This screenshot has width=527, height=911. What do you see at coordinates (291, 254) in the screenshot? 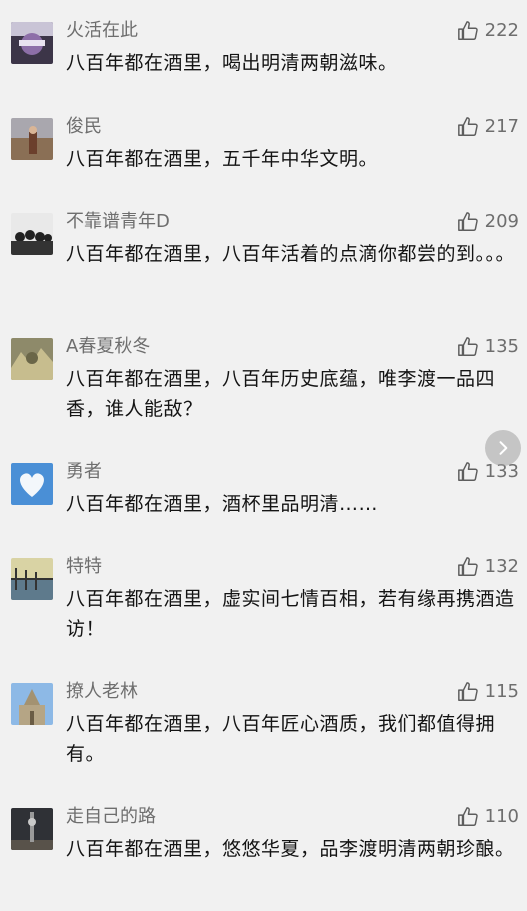
I see `comment-text: 八百年都在酒里，八百年活着的点滴你都尝的到。。。` at bounding box center [291, 254].